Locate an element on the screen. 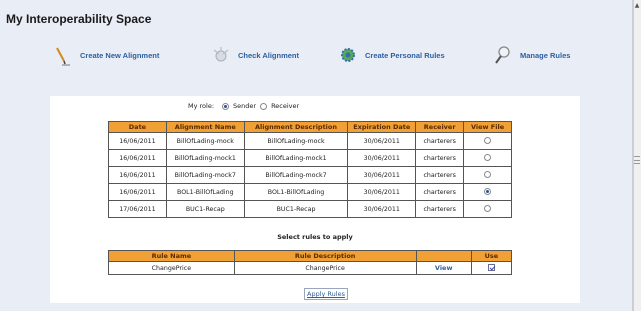  role-selector: My role: Sender Receiver is located at coordinates (243, 106).